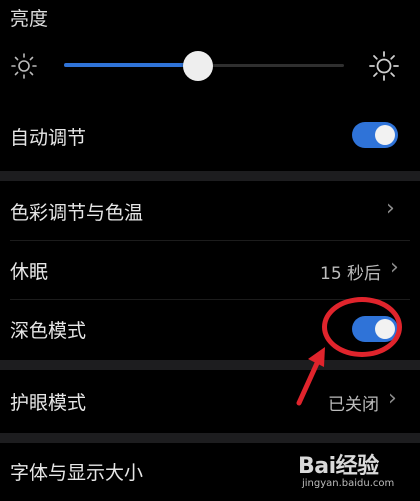 This screenshot has width=420, height=501. What do you see at coordinates (353, 405) in the screenshot?
I see `eye-comfort-value: 已关闭` at bounding box center [353, 405].